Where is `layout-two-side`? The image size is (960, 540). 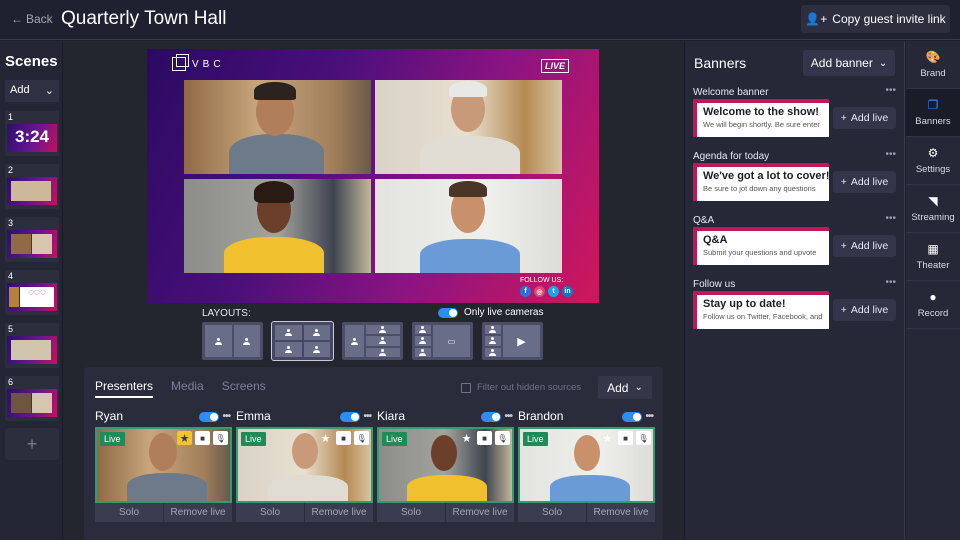
layout-two-side is located at coordinates (232, 341).